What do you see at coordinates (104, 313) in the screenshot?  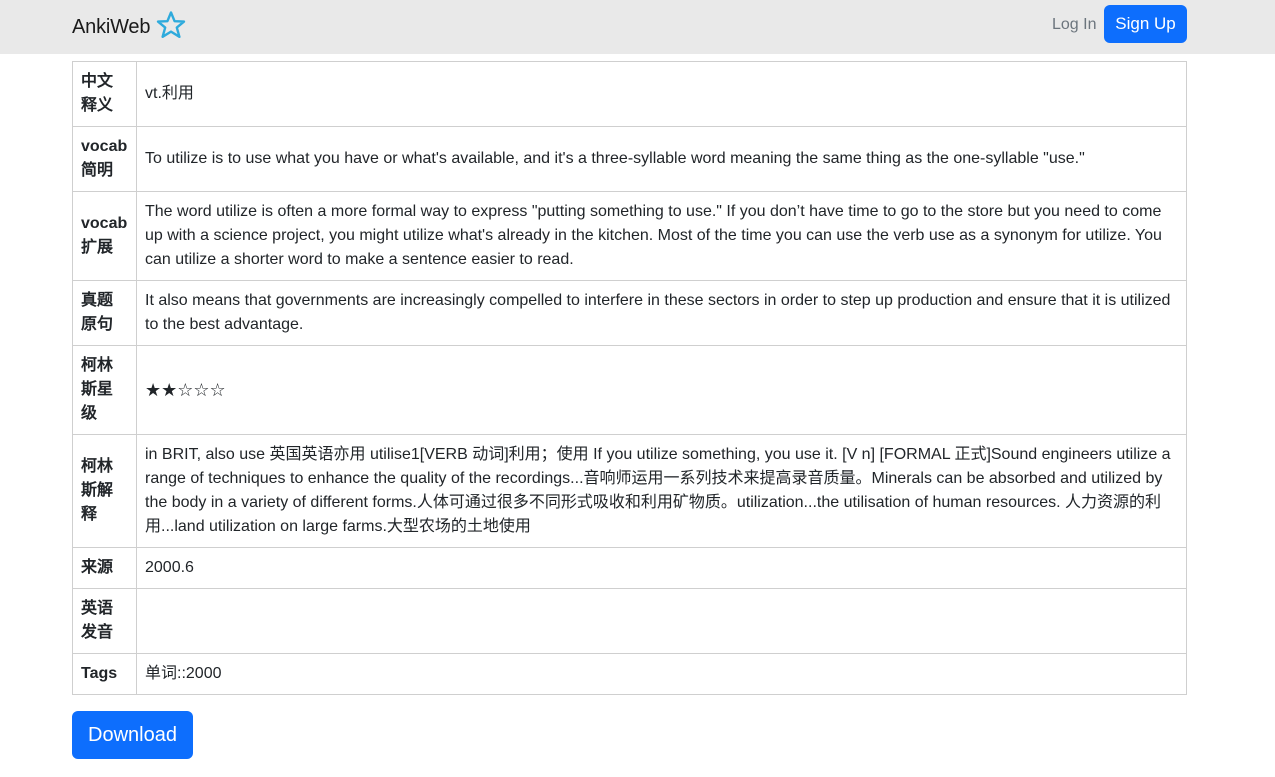 I see `field-name: 真题原句` at bounding box center [104, 313].